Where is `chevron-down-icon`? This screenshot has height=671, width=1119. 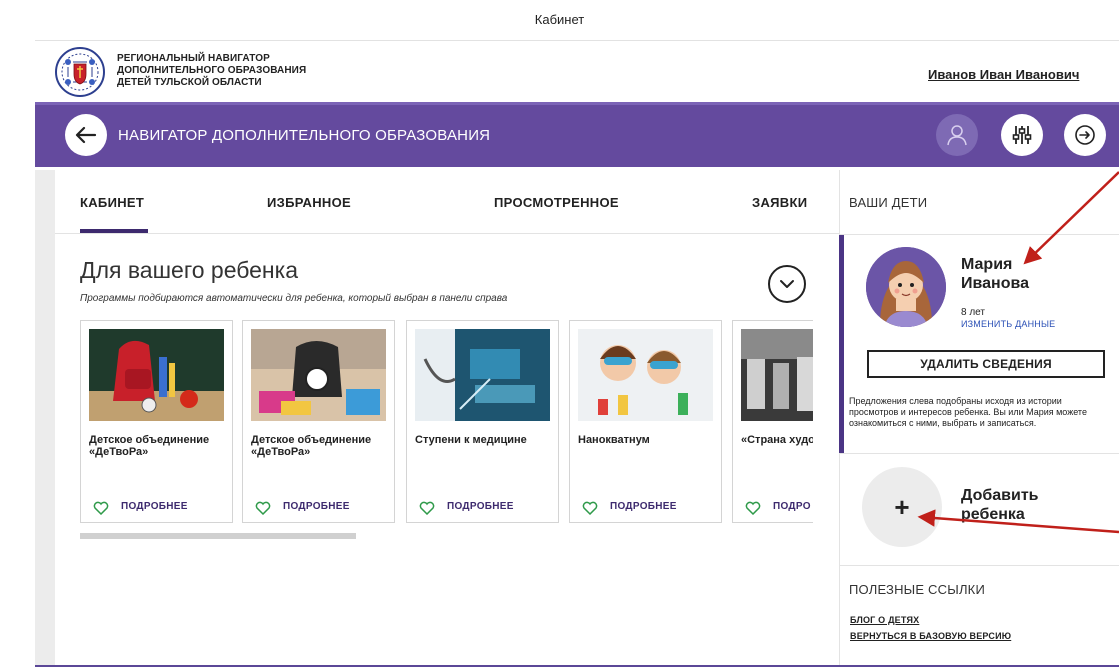 chevron-down-icon is located at coordinates (787, 284).